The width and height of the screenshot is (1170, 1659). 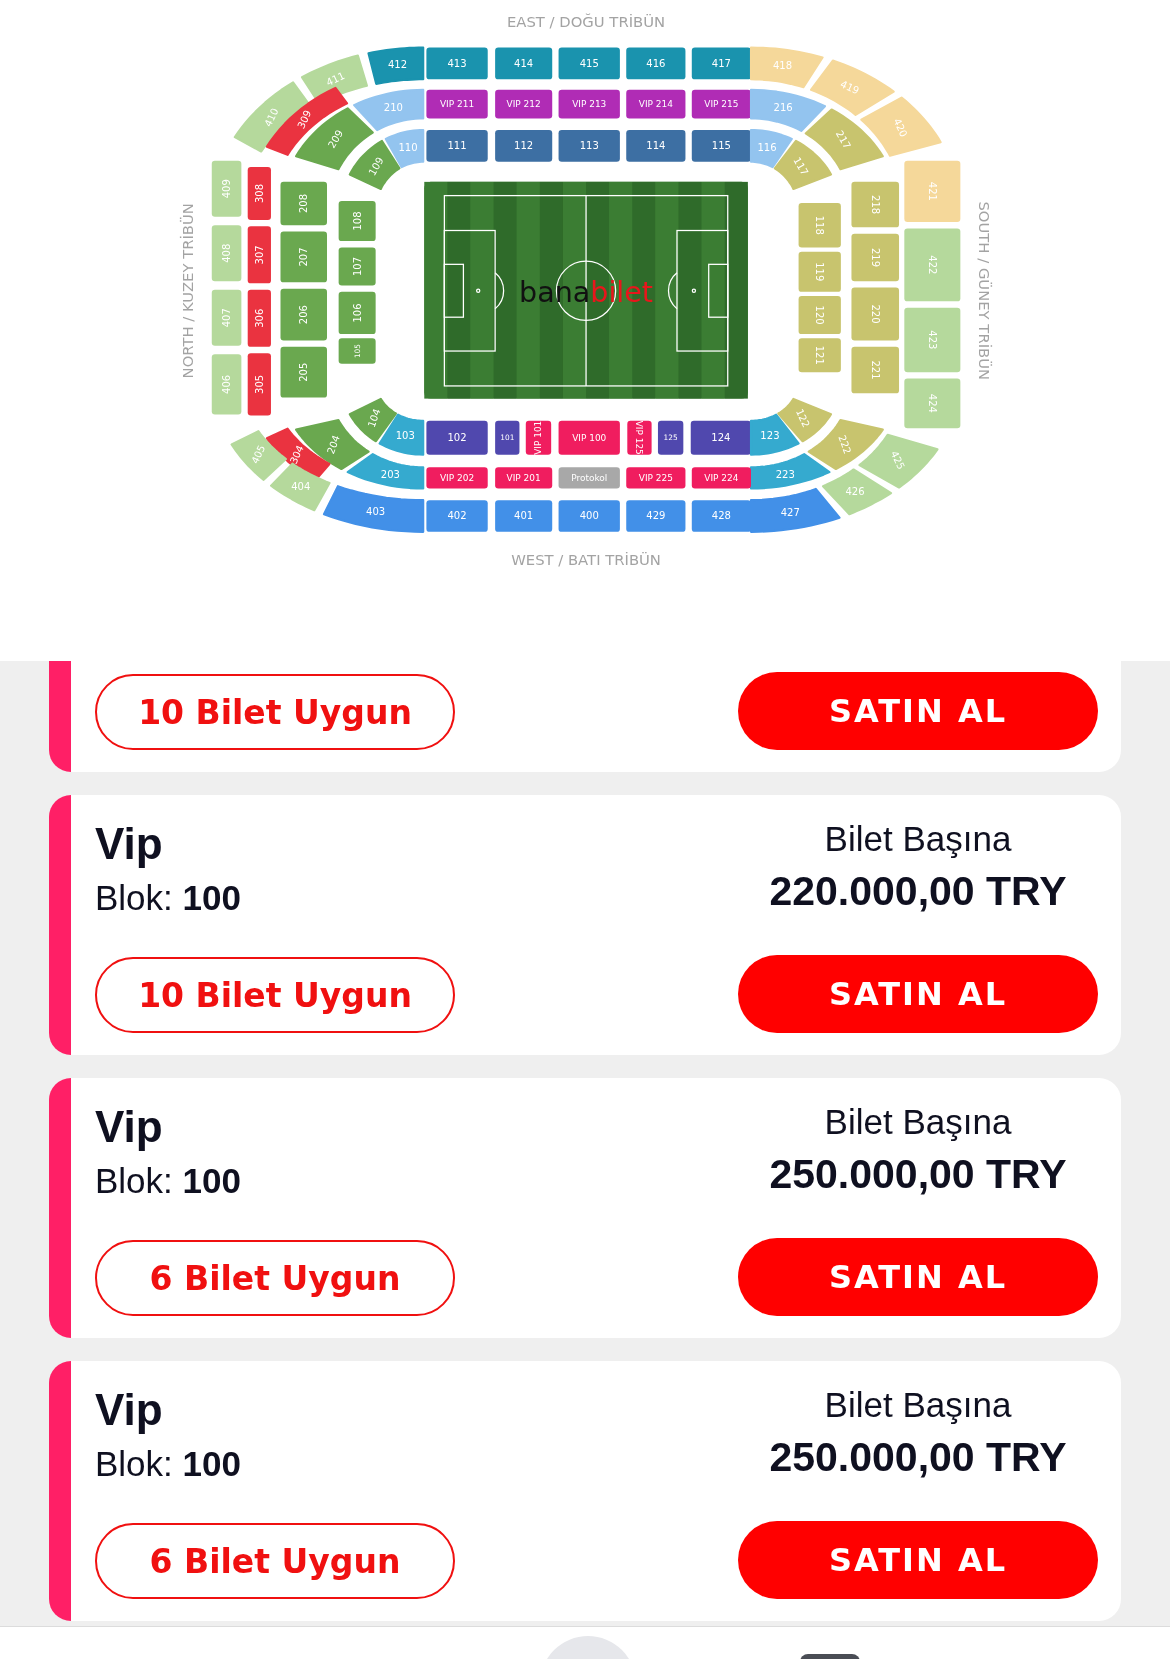 I want to click on seat-section: 113, so click(x=589, y=146).